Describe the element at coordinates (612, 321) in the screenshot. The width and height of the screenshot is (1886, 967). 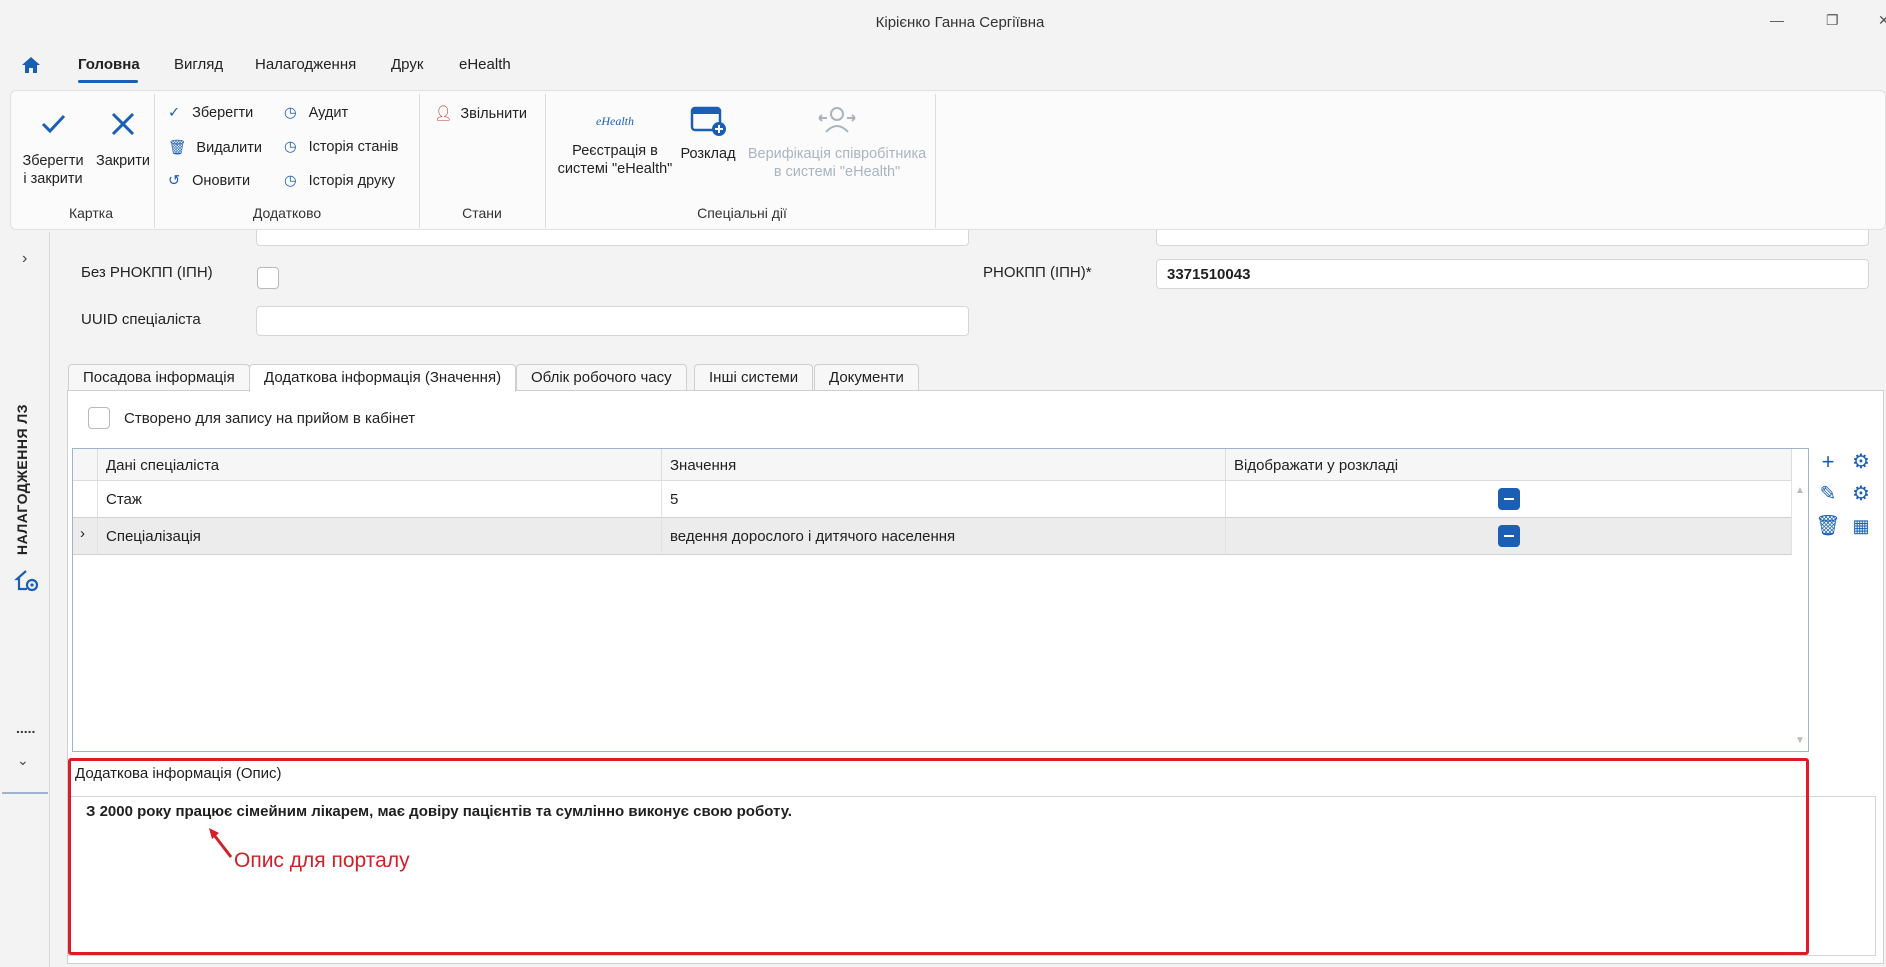
I see `uuid-input` at that location.